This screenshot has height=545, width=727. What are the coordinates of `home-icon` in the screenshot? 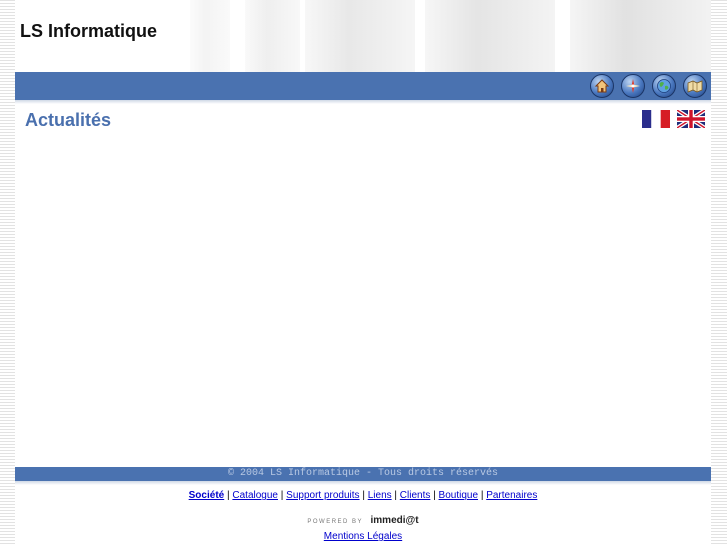 It's located at (602, 86).